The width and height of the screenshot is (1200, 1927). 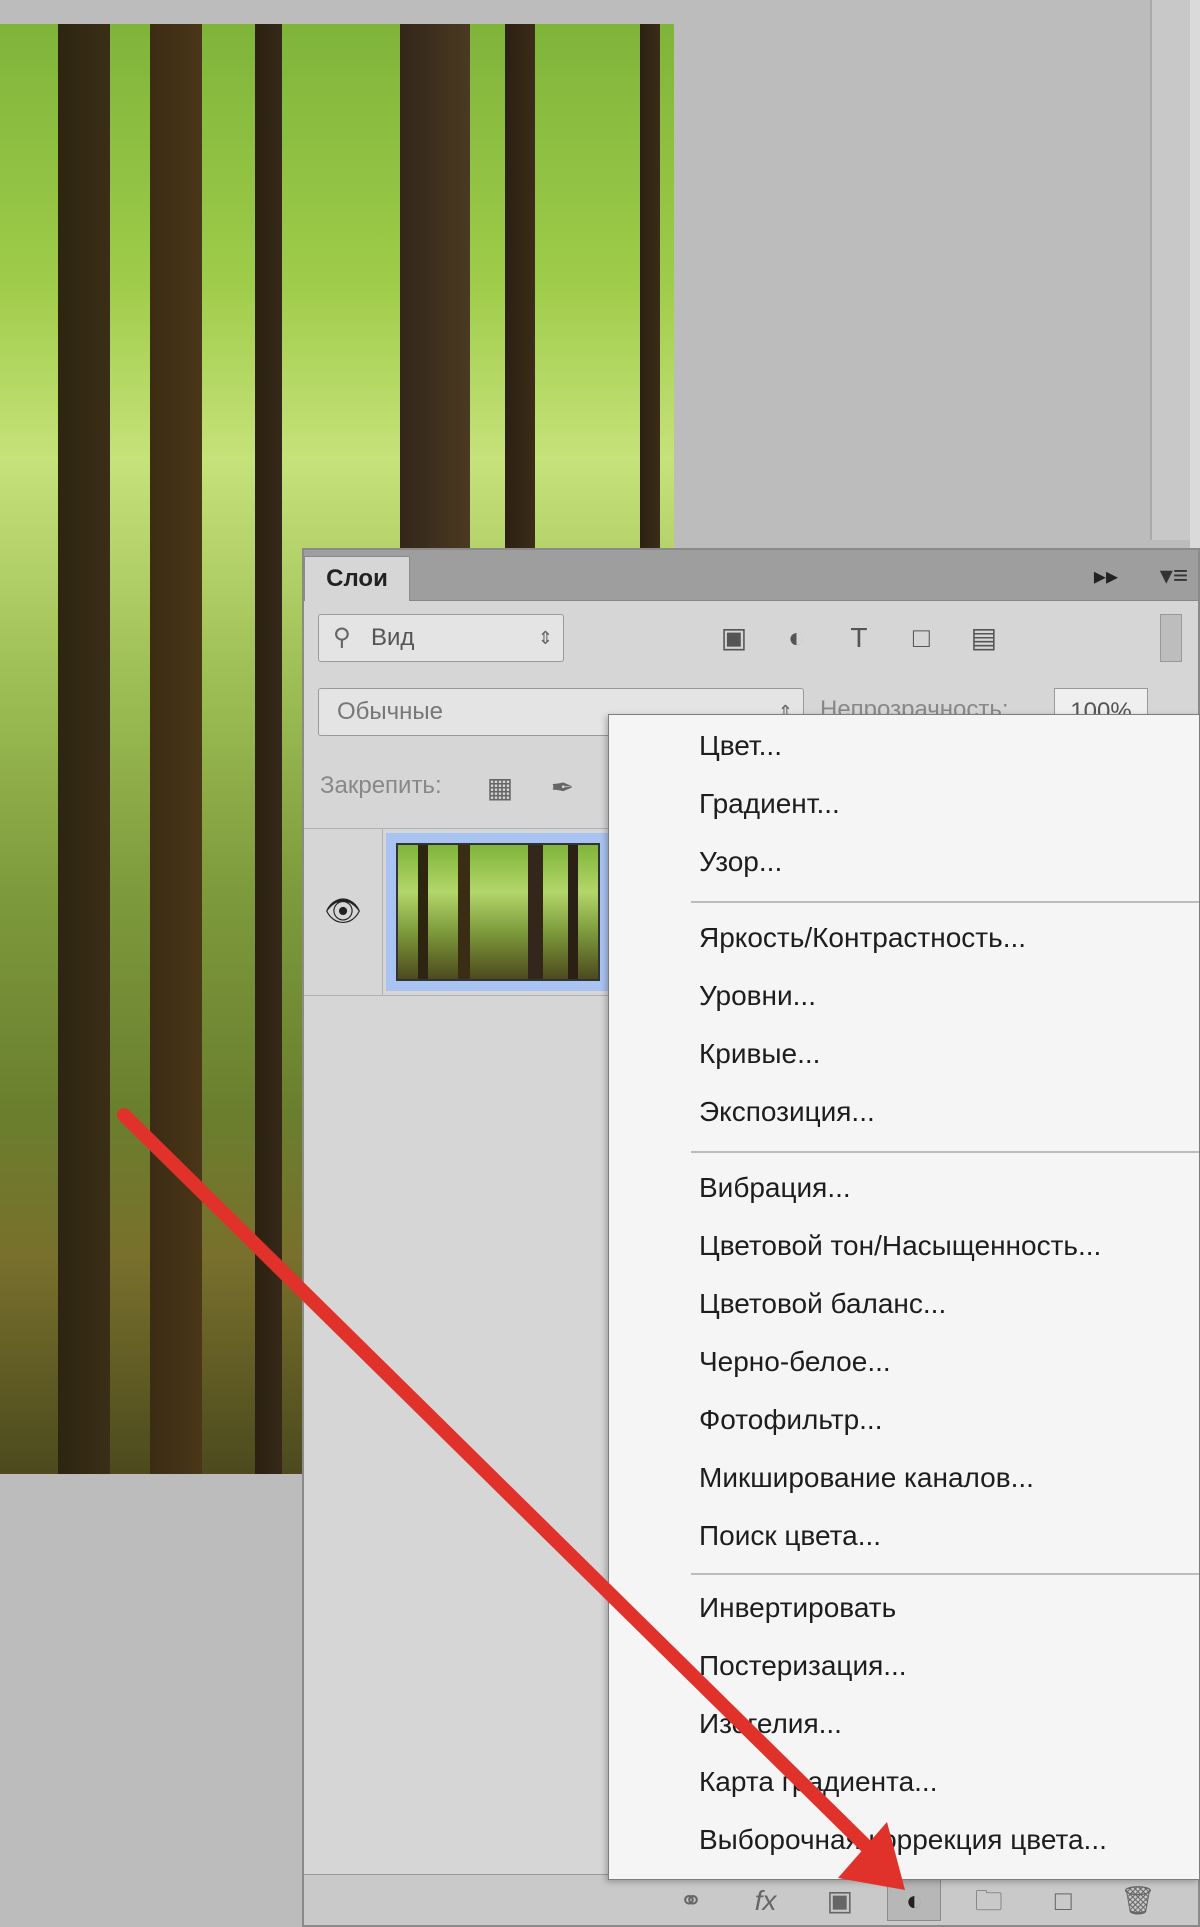 I want to click on visibility-eye-icon: 👁, so click(x=343, y=912).